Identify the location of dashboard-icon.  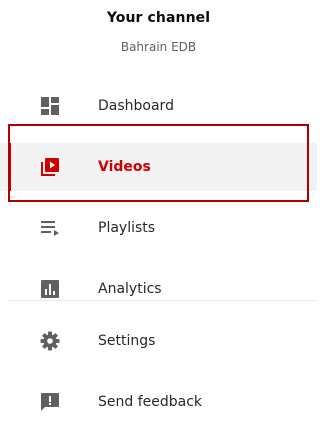
(50, 106).